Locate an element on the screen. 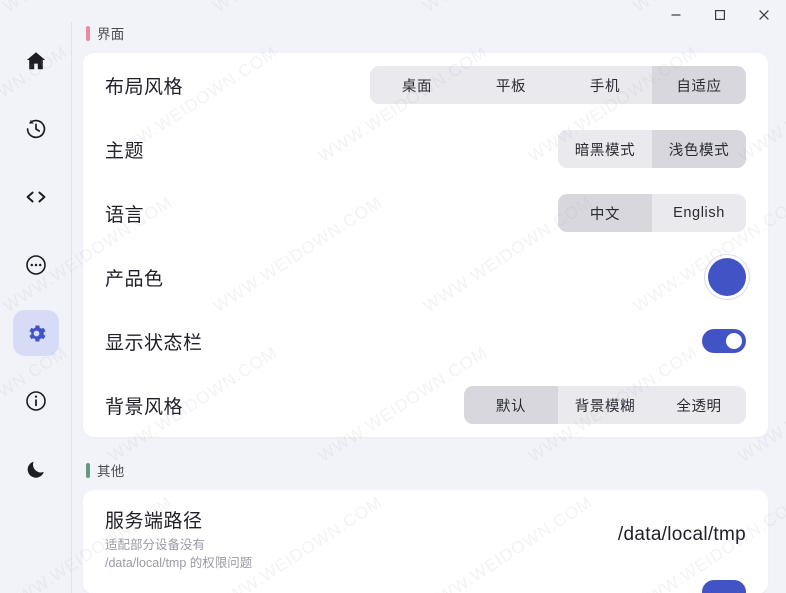  layout-option-adaptive: 自适应 is located at coordinates (699, 85).